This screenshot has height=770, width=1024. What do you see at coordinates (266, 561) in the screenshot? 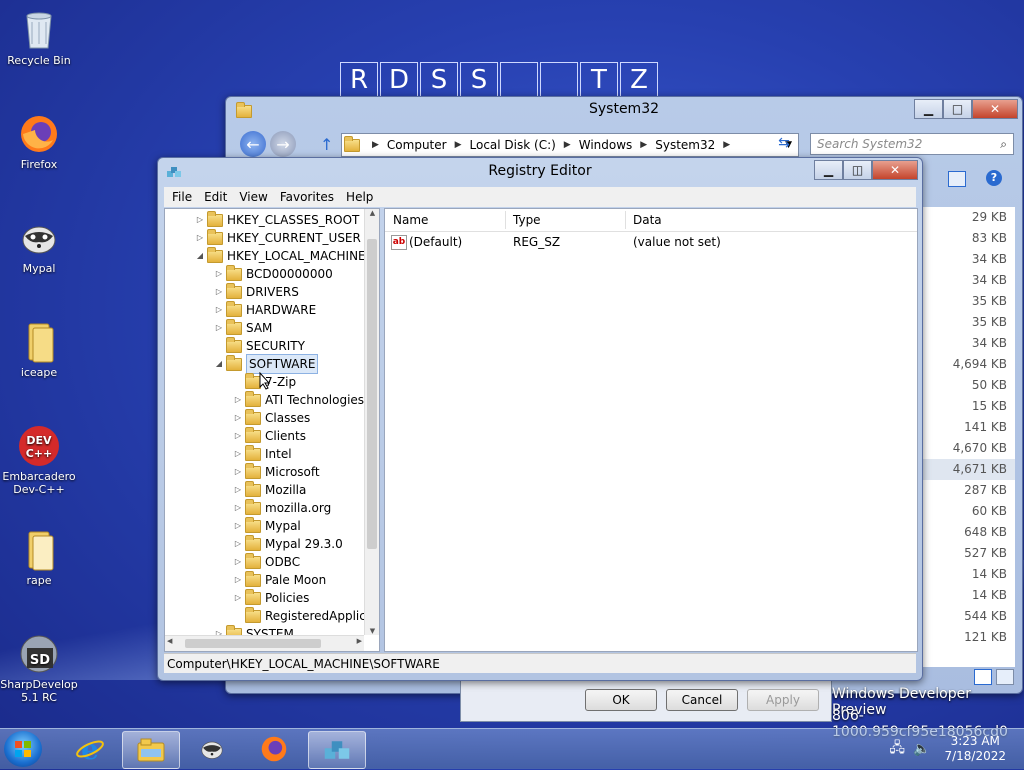
I see `tree-node: ▷ ODBC` at bounding box center [266, 561].